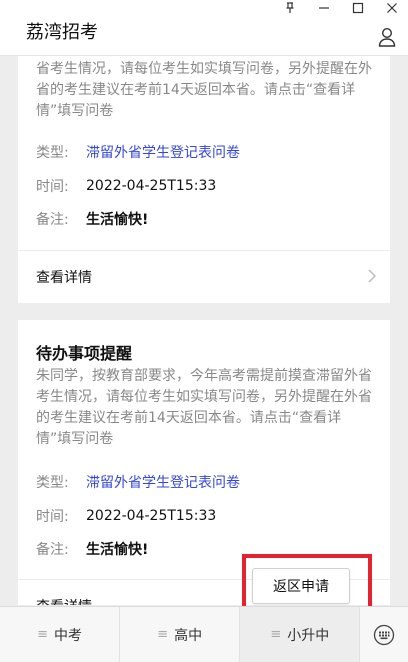 This screenshot has width=408, height=662. I want to click on card-title: 待办事项提醒, so click(84, 353).